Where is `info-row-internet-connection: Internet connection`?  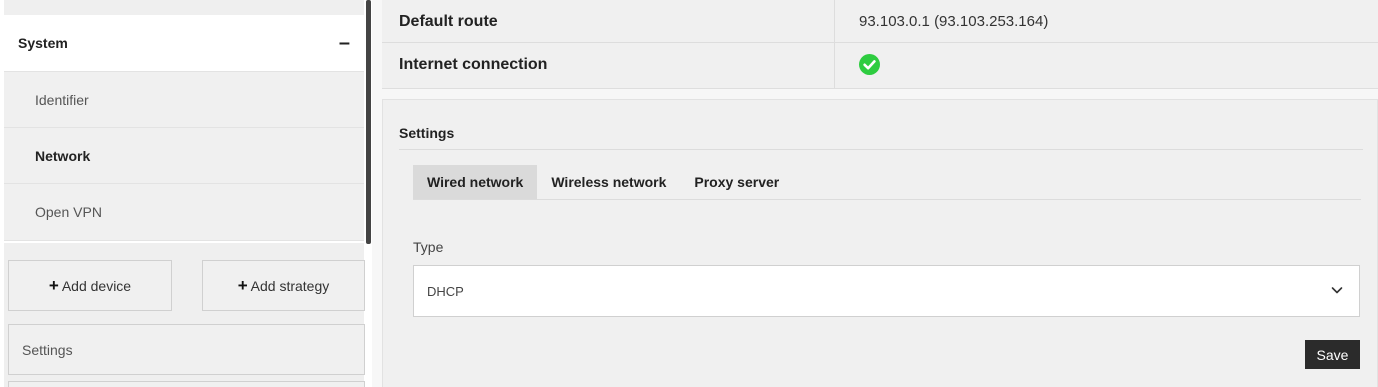 info-row-internet-connection: Internet connection is located at coordinates (880, 64).